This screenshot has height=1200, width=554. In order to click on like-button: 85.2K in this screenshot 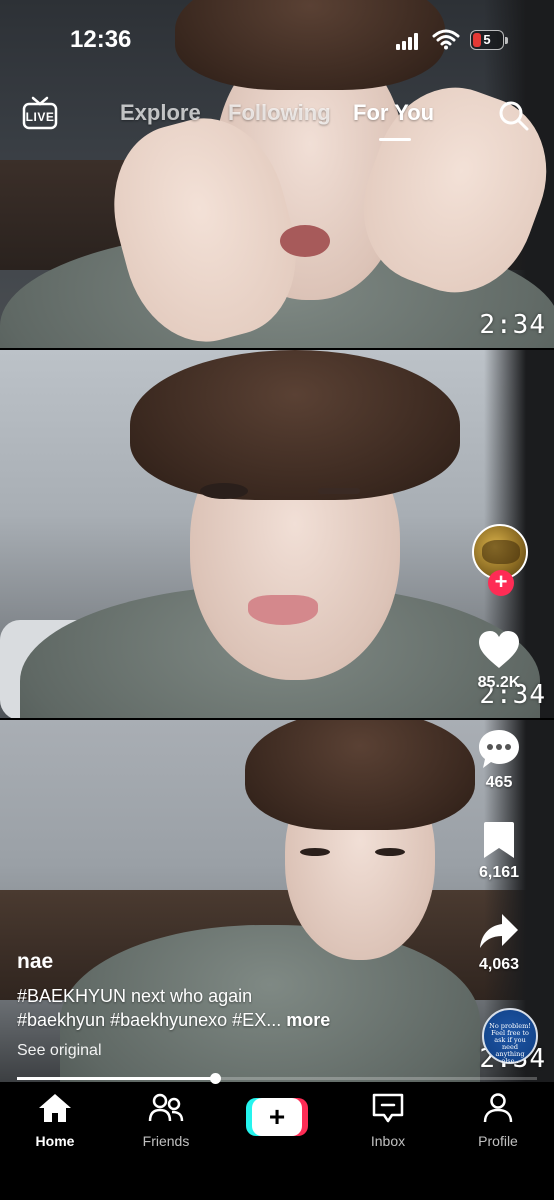, I will do `click(499, 661)`.